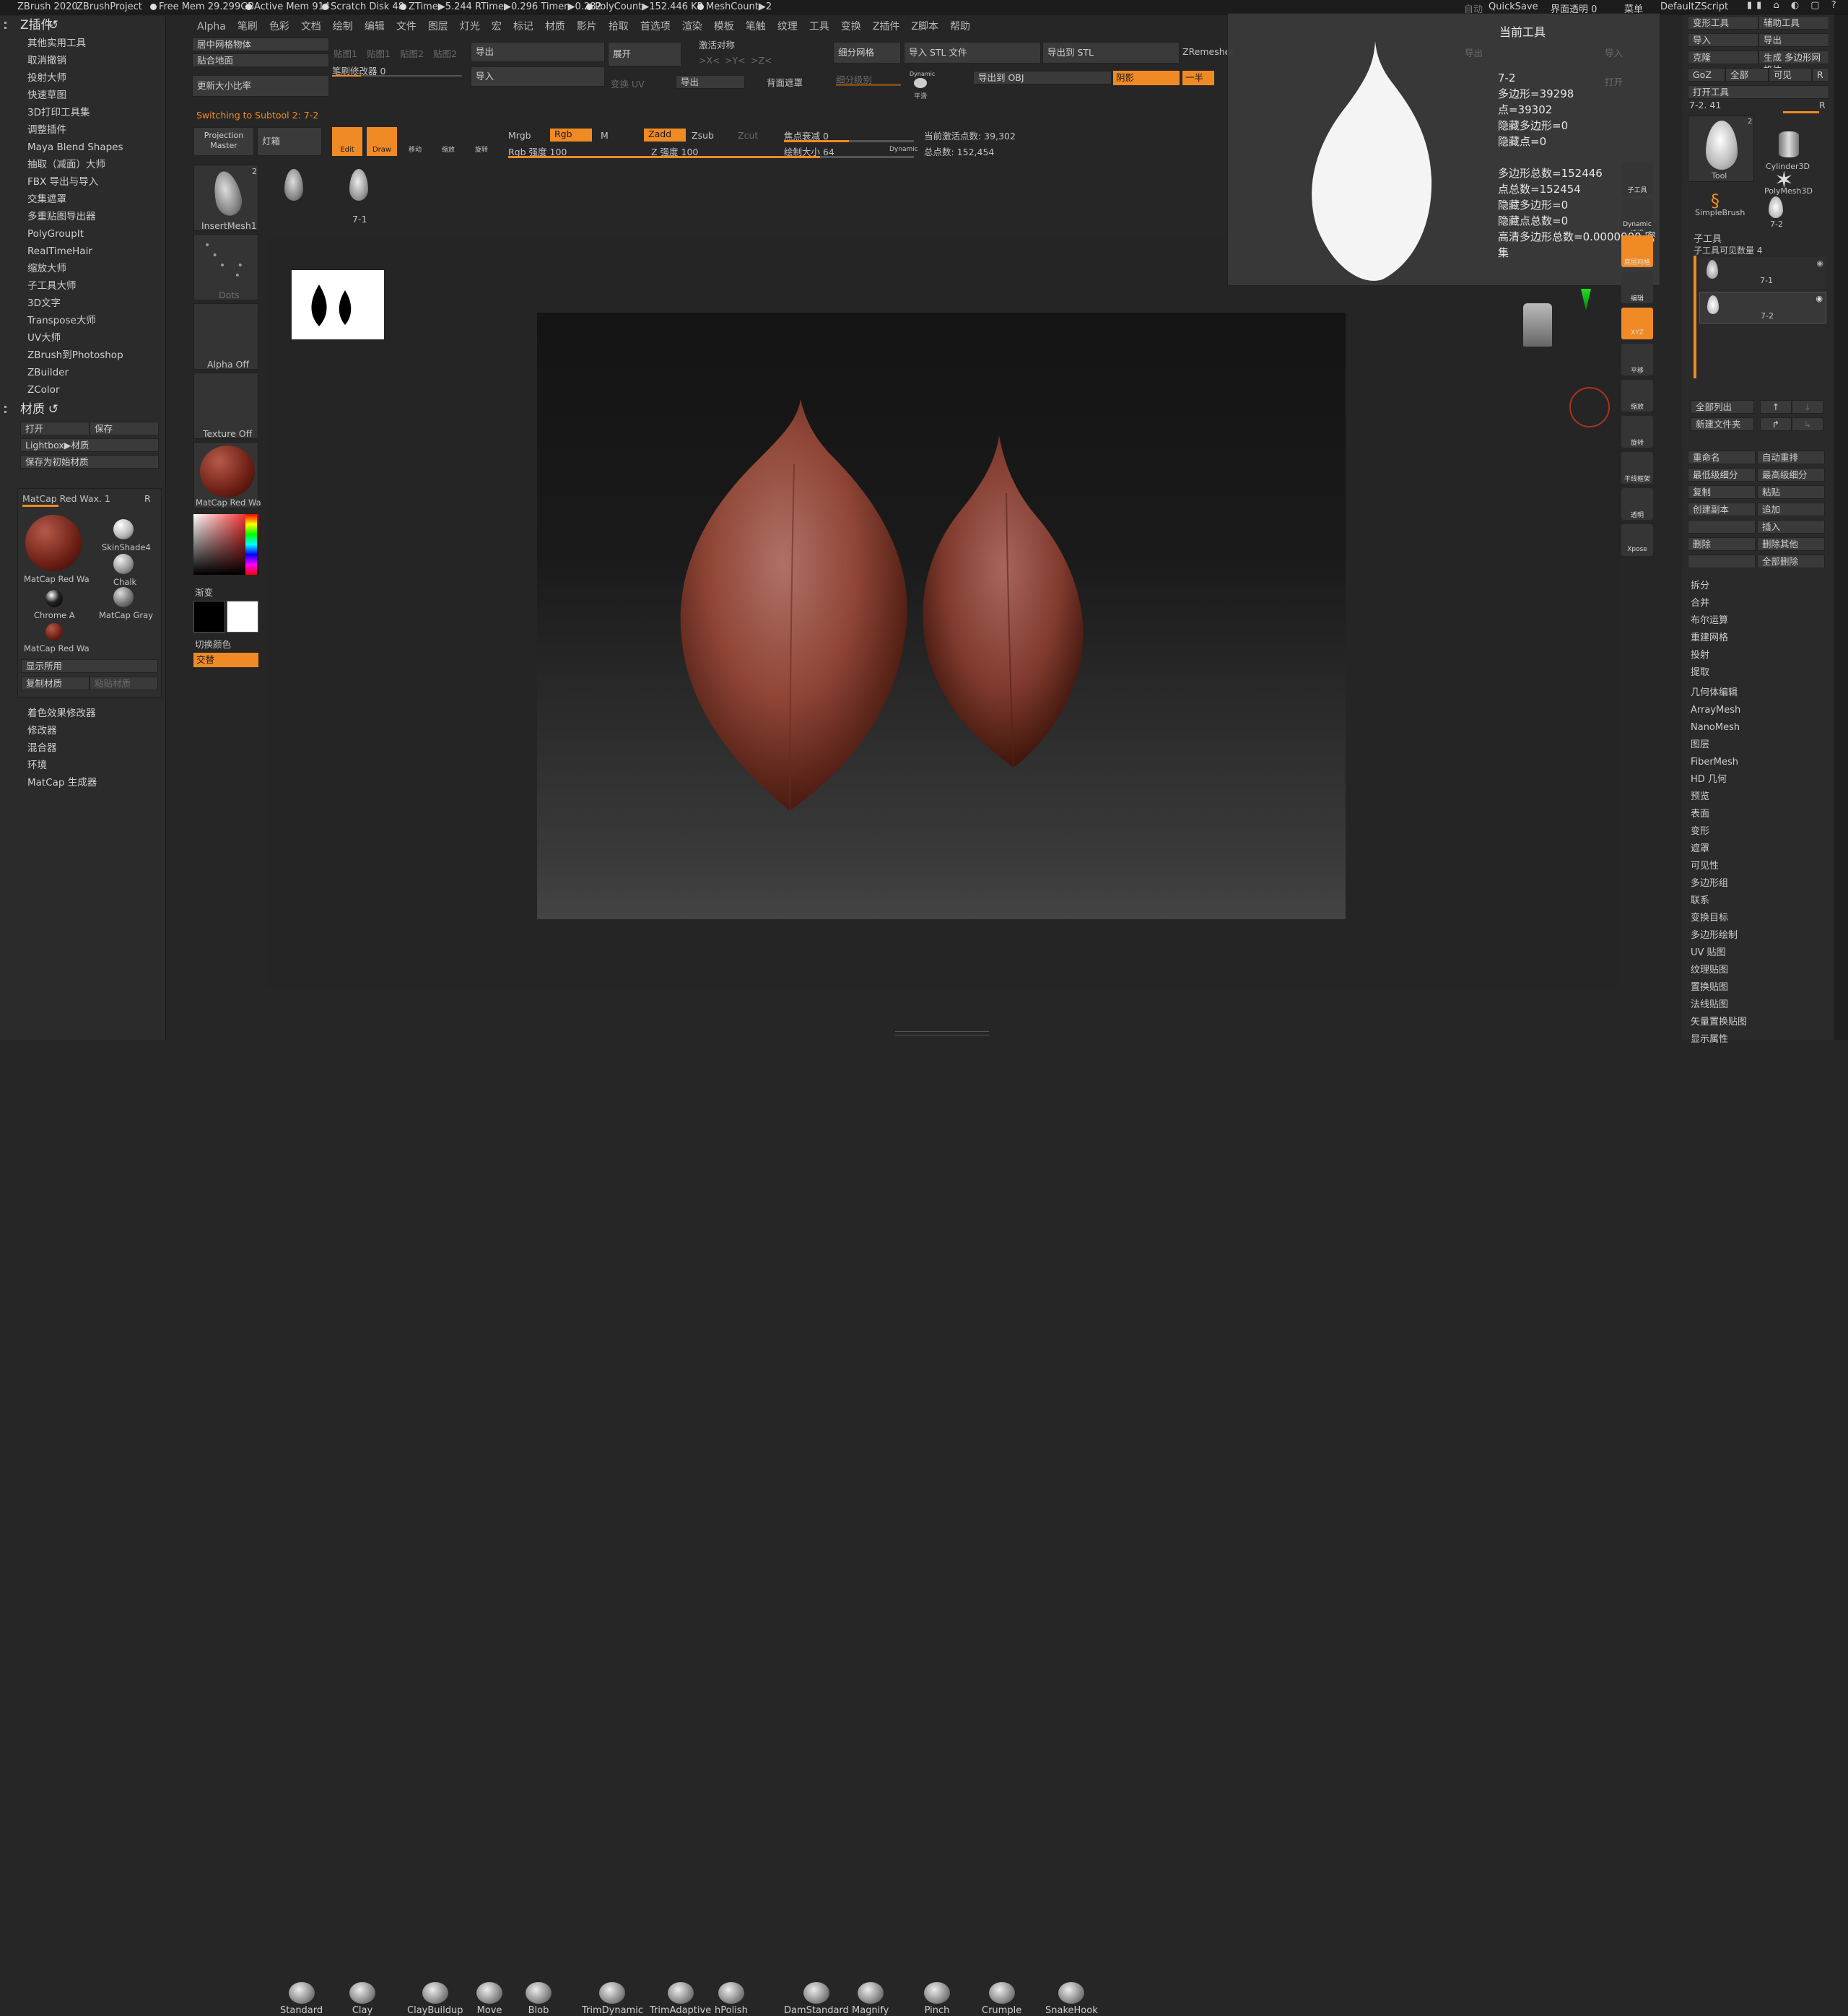 The width and height of the screenshot is (1848, 2016). I want to click on brush-button: Pinch, so click(937, 1999).